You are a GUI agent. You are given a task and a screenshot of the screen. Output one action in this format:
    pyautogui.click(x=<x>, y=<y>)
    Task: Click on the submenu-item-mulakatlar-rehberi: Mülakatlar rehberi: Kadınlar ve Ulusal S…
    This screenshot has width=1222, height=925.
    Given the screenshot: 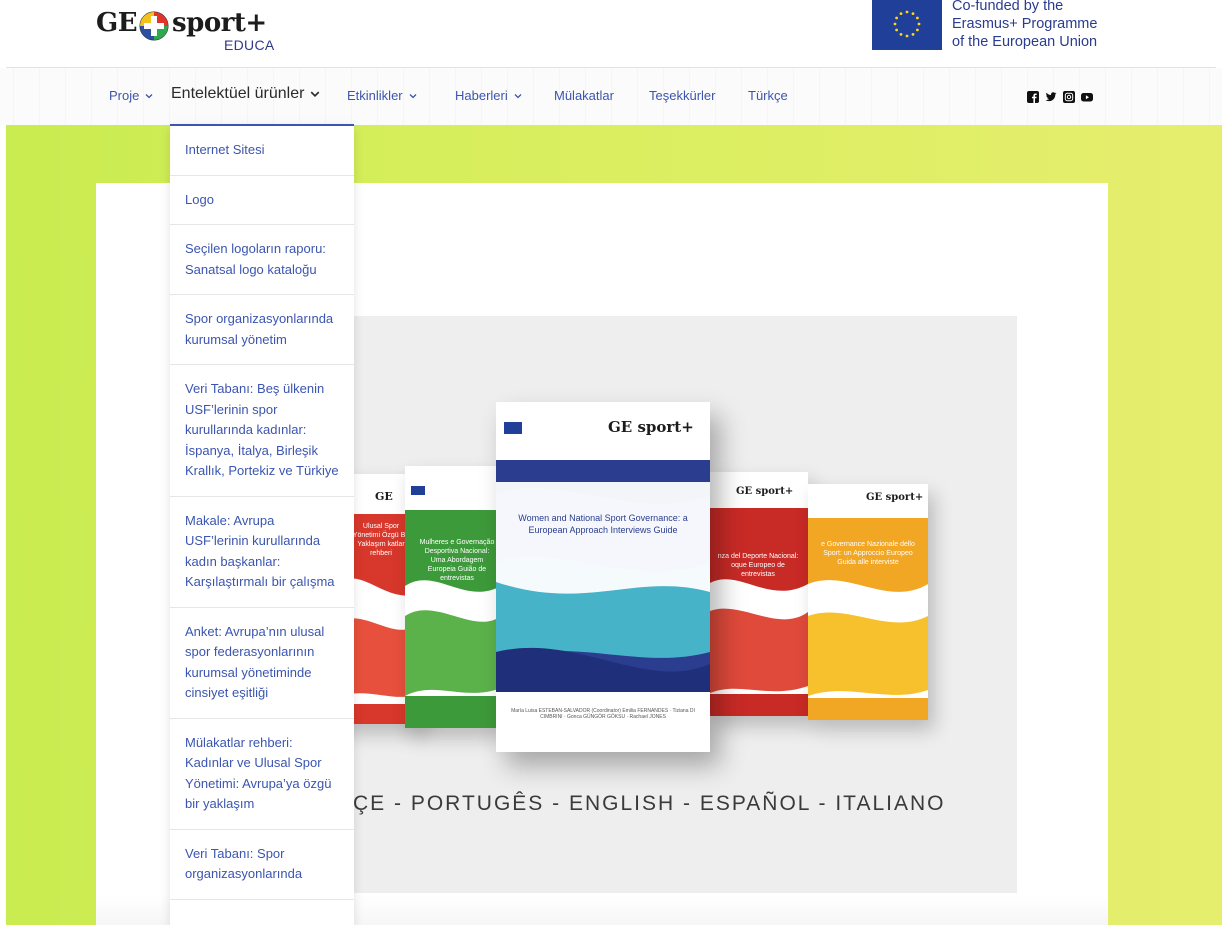 What is the action you would take?
    pyautogui.click(x=262, y=774)
    